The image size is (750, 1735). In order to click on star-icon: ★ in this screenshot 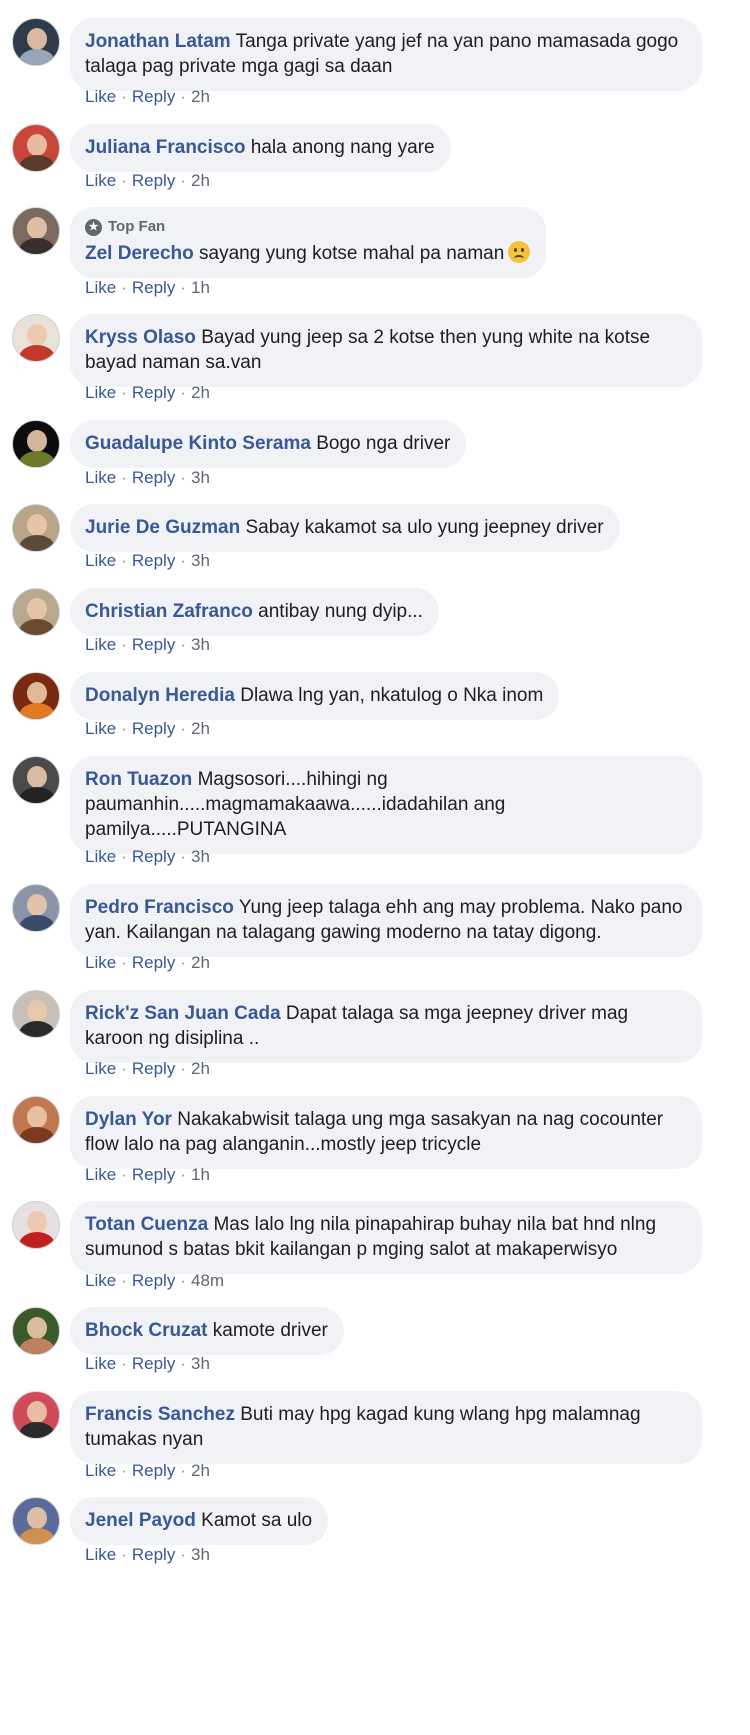, I will do `click(93, 227)`.